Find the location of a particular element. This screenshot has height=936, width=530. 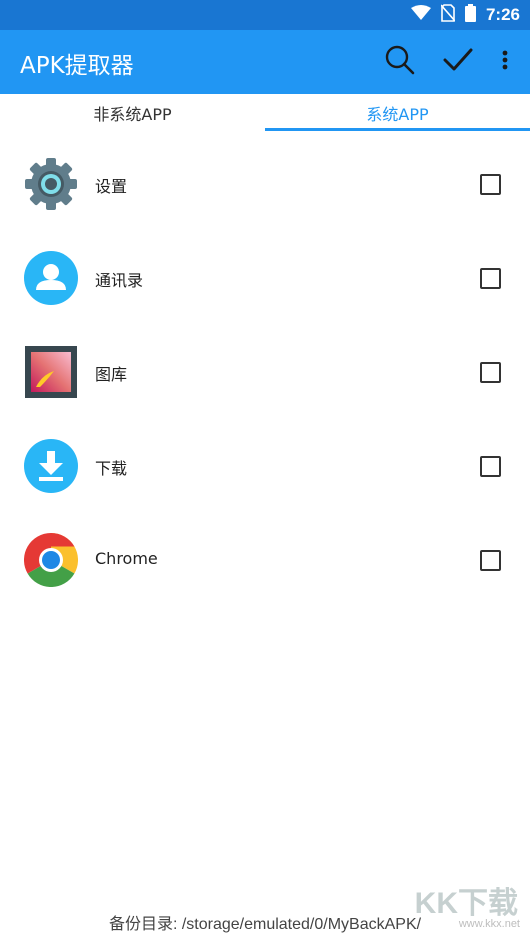

search-button is located at coordinates (400, 62).